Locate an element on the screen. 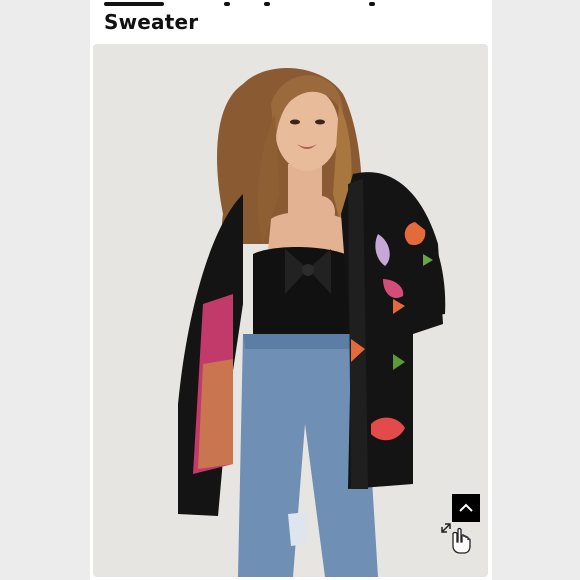 This screenshot has width=580, height=580. chevron-up-icon is located at coordinates (466, 507).